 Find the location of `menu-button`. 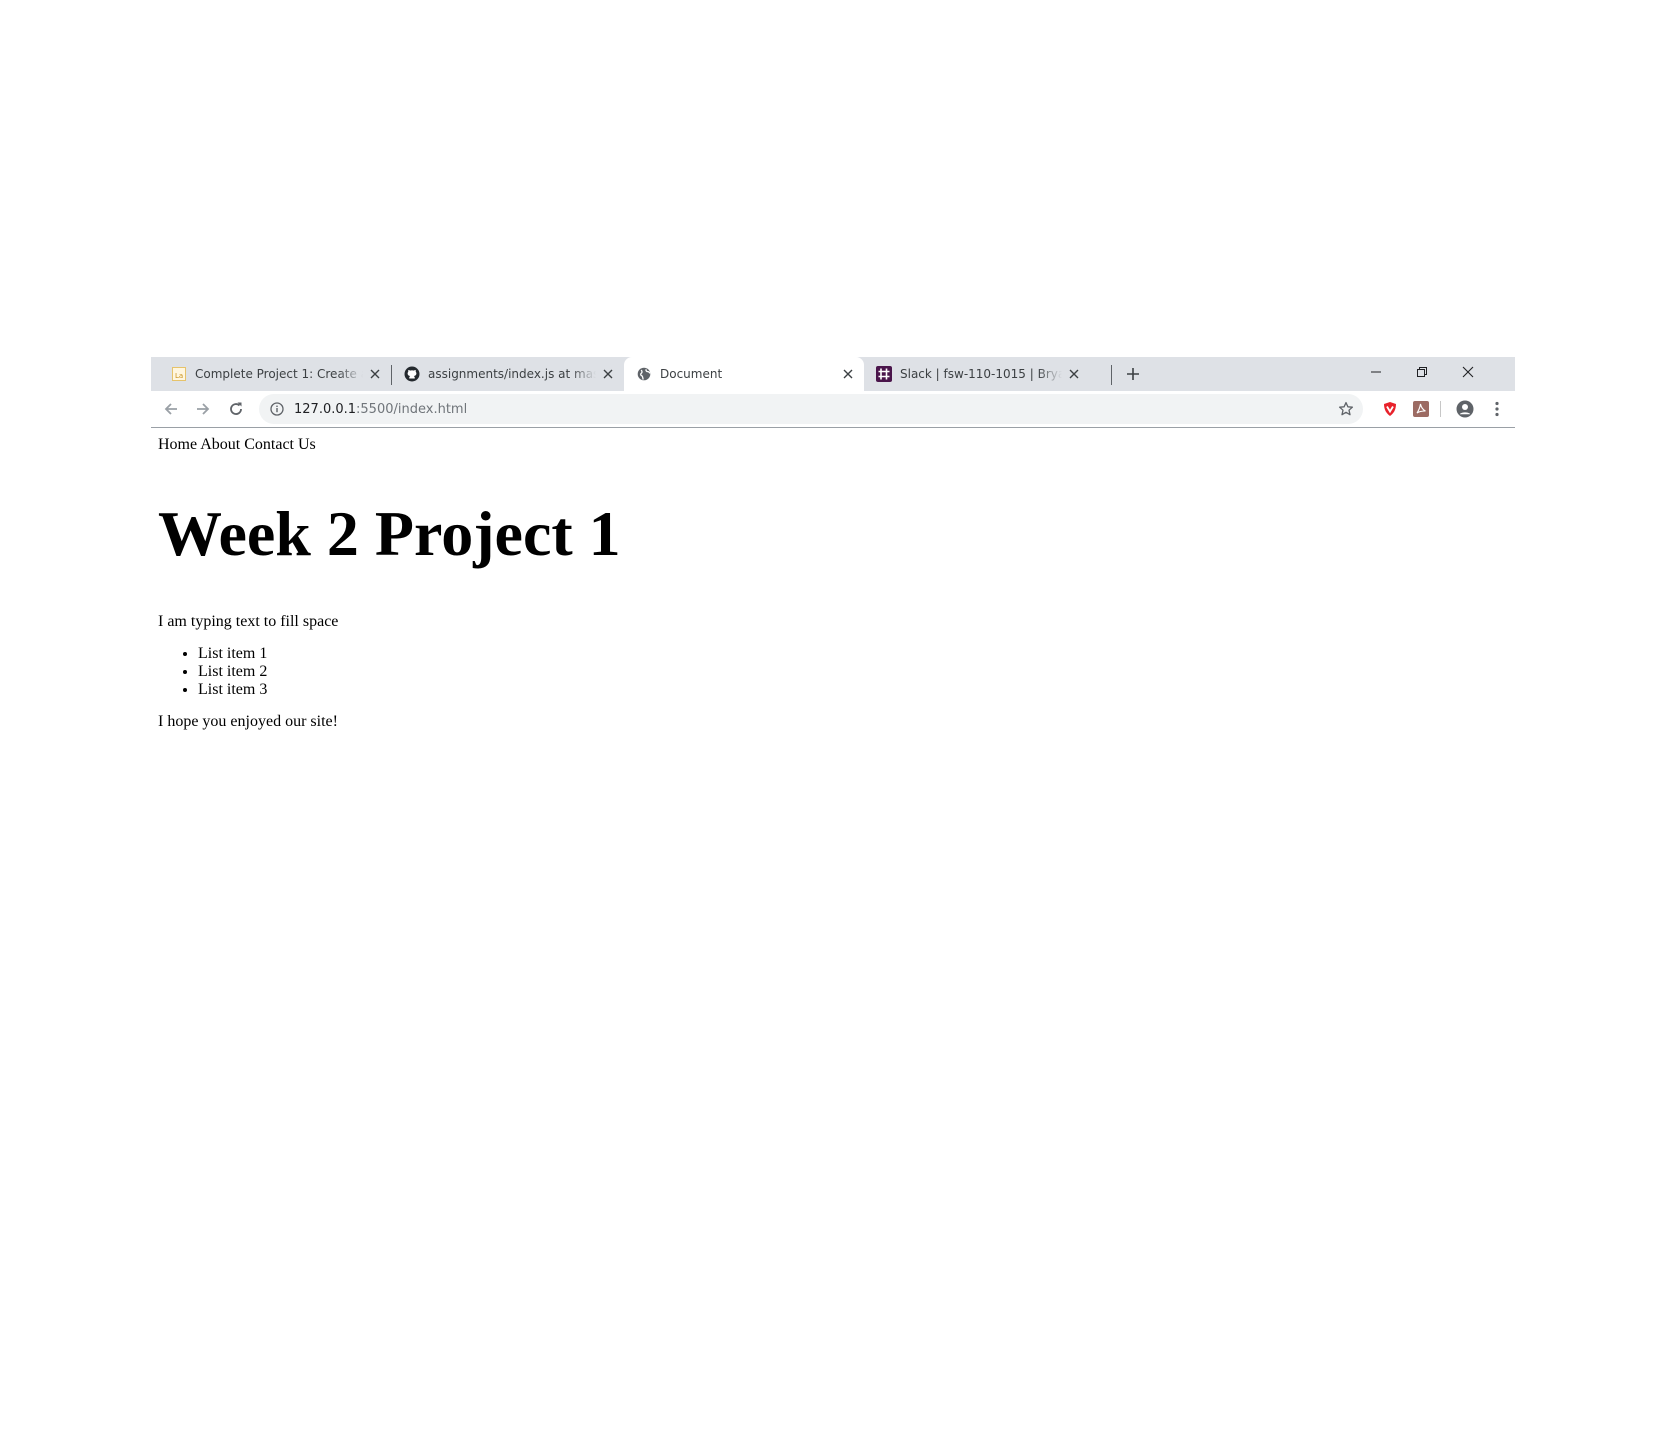

menu-button is located at coordinates (1497, 409).